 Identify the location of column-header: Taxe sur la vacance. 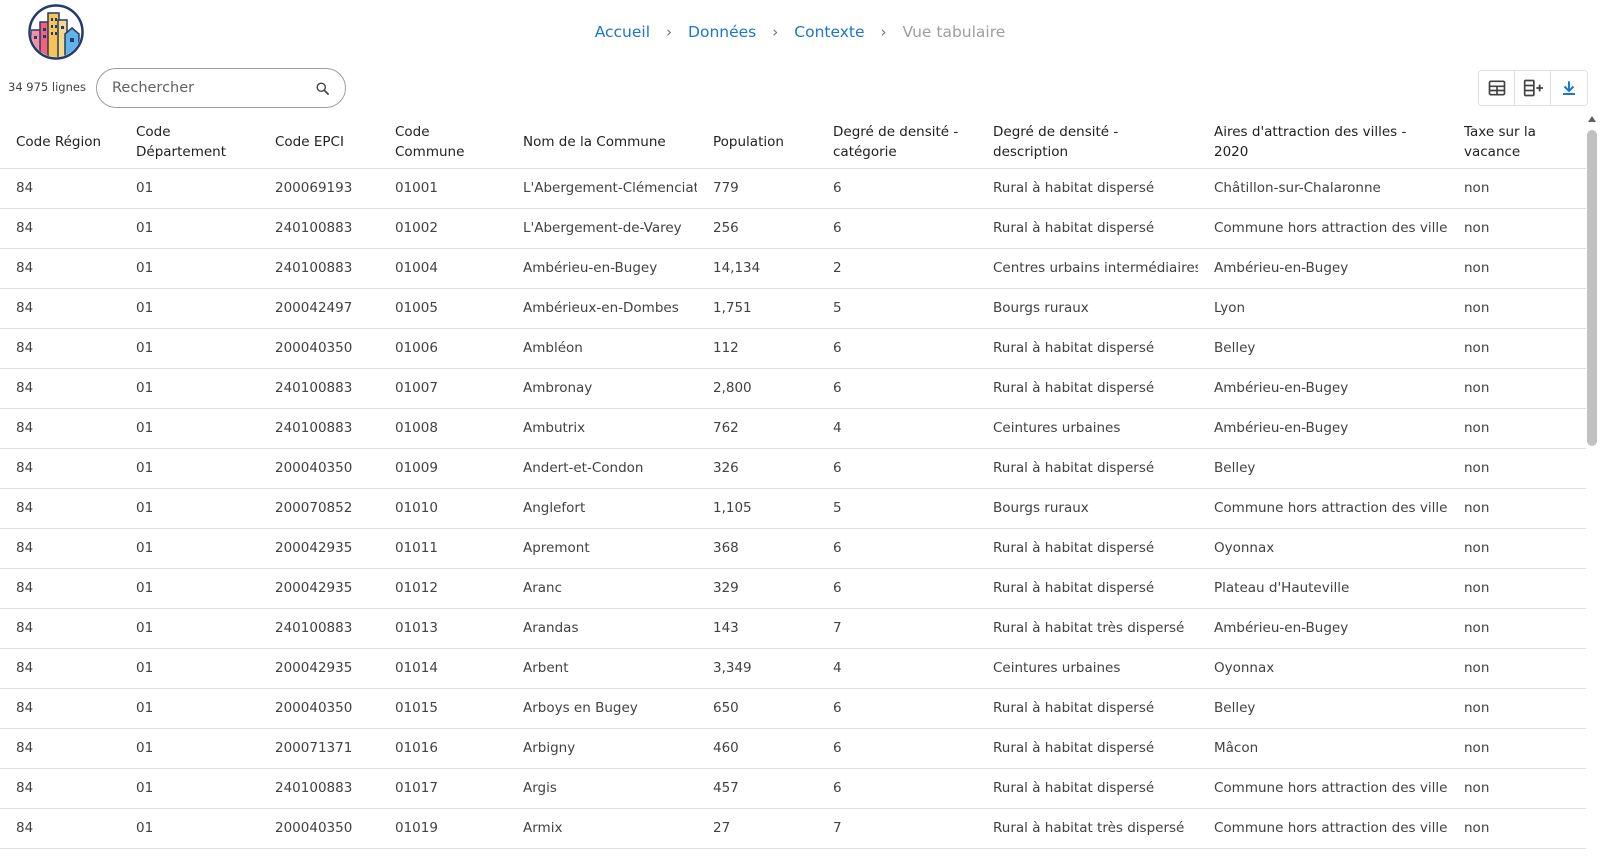
(1517, 142).